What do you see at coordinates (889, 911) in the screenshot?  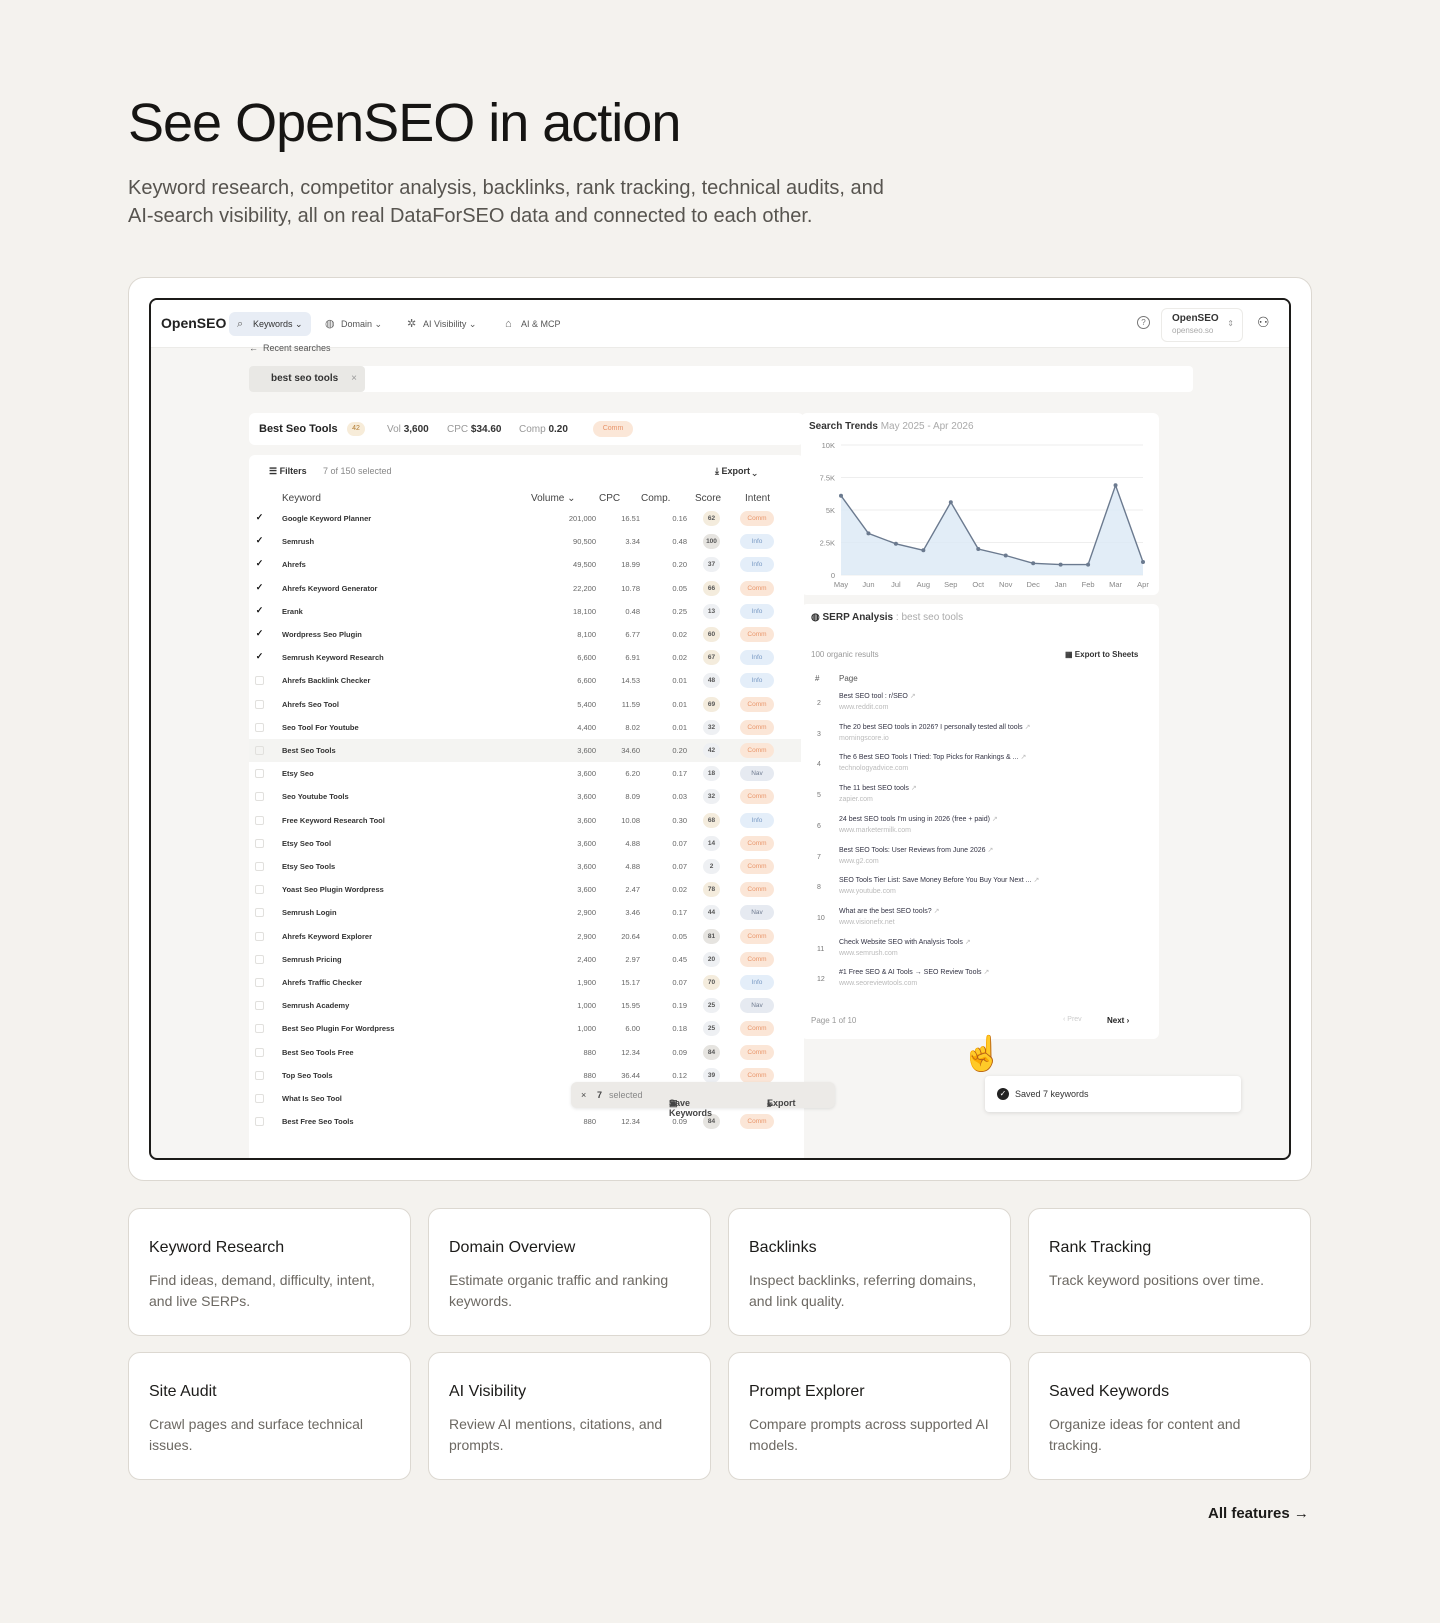 I see `serp-result-title: What are the best SEO tools? ↗` at bounding box center [889, 911].